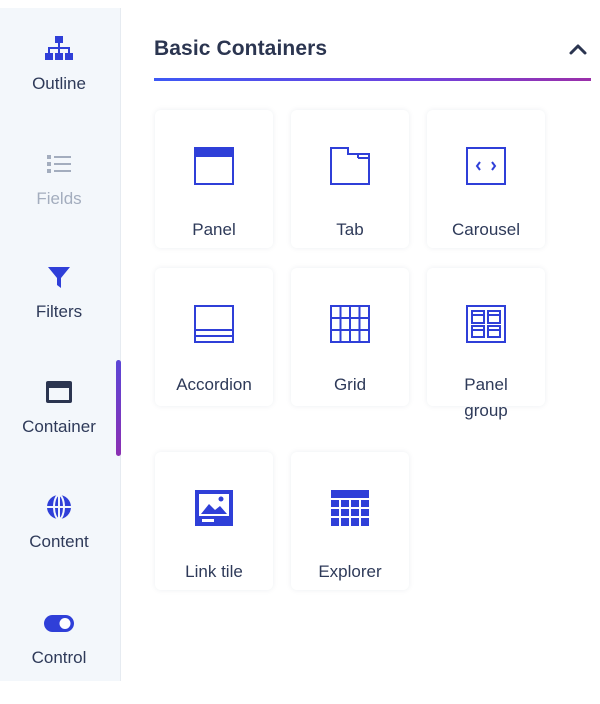 This screenshot has height=704, width=600. I want to click on tile-label: Carousel, so click(486, 229).